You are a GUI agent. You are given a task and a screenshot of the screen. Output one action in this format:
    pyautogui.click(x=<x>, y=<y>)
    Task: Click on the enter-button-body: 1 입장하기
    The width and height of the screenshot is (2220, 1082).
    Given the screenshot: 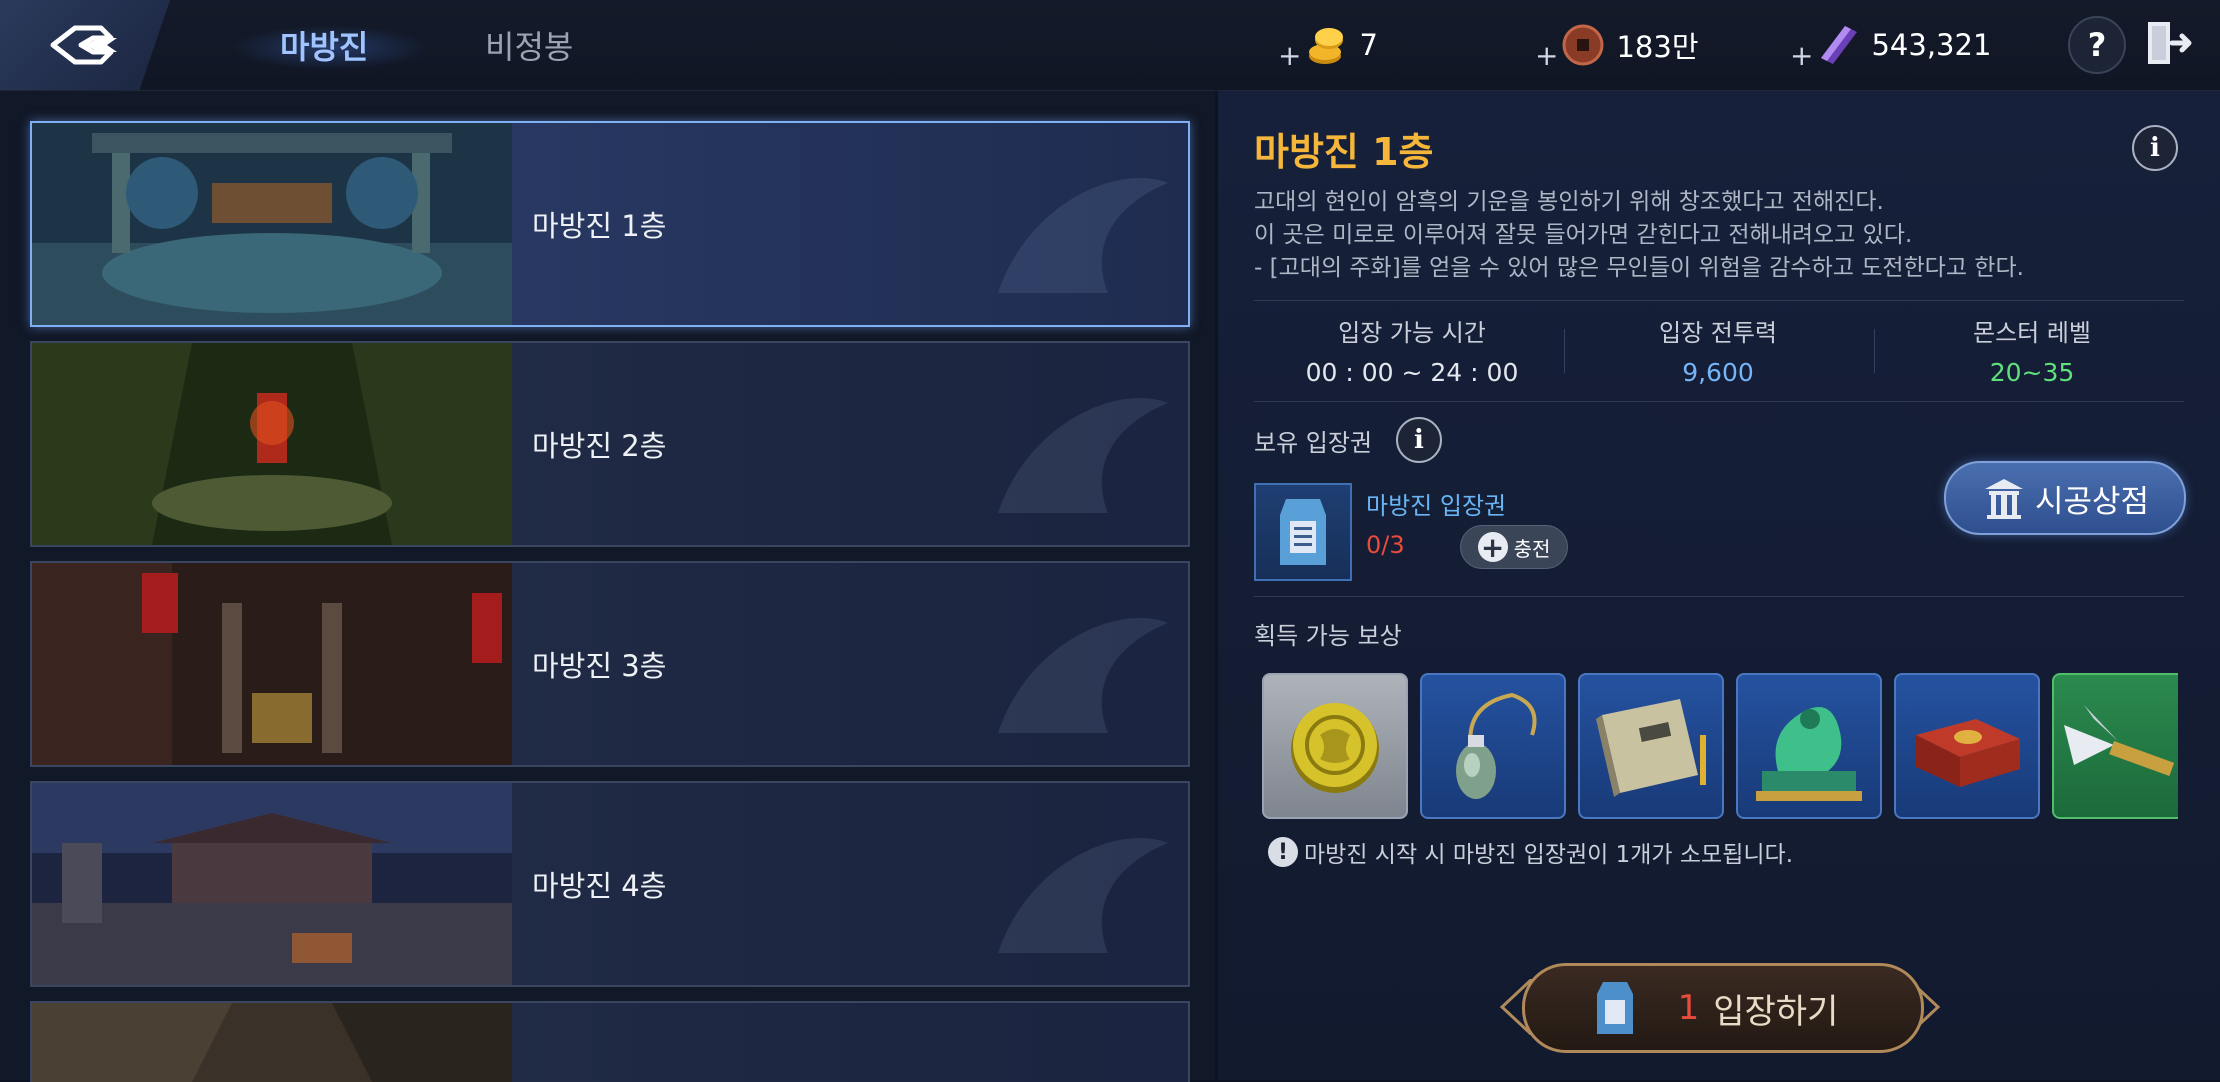 What is the action you would take?
    pyautogui.click(x=1723, y=1008)
    